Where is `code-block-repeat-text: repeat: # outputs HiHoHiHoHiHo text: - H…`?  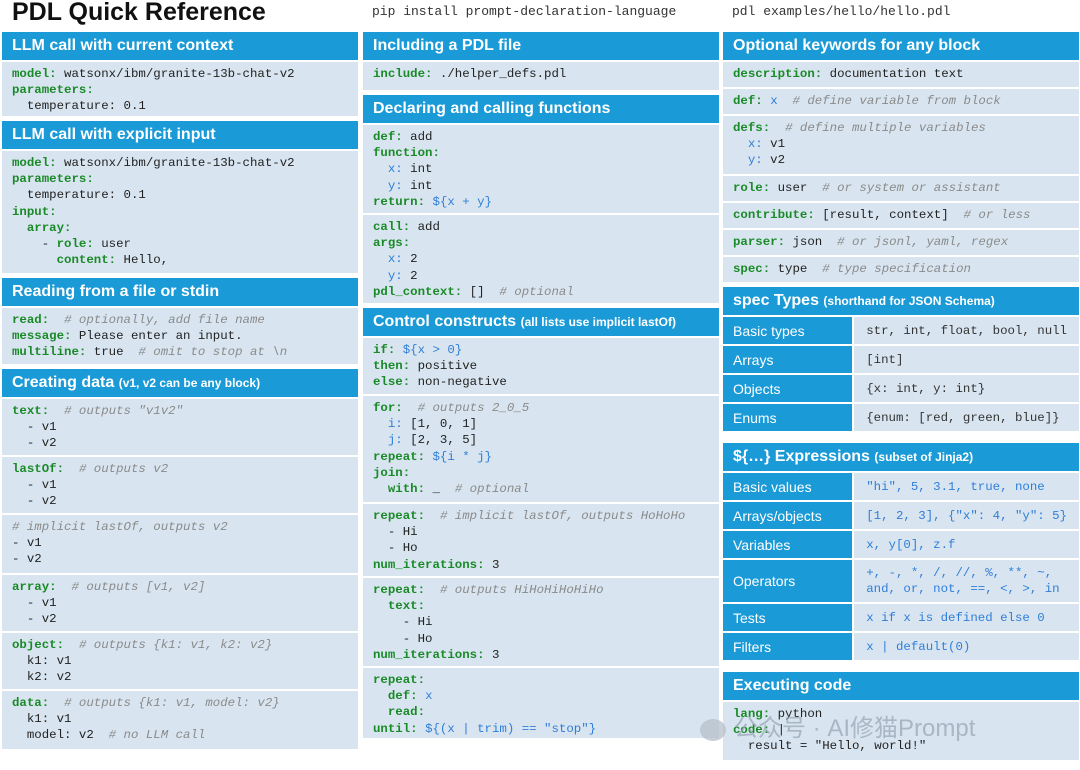
code-block-repeat-text: repeat: # outputs HiHoHiHoHiHo text: - H… is located at coordinates (541, 621).